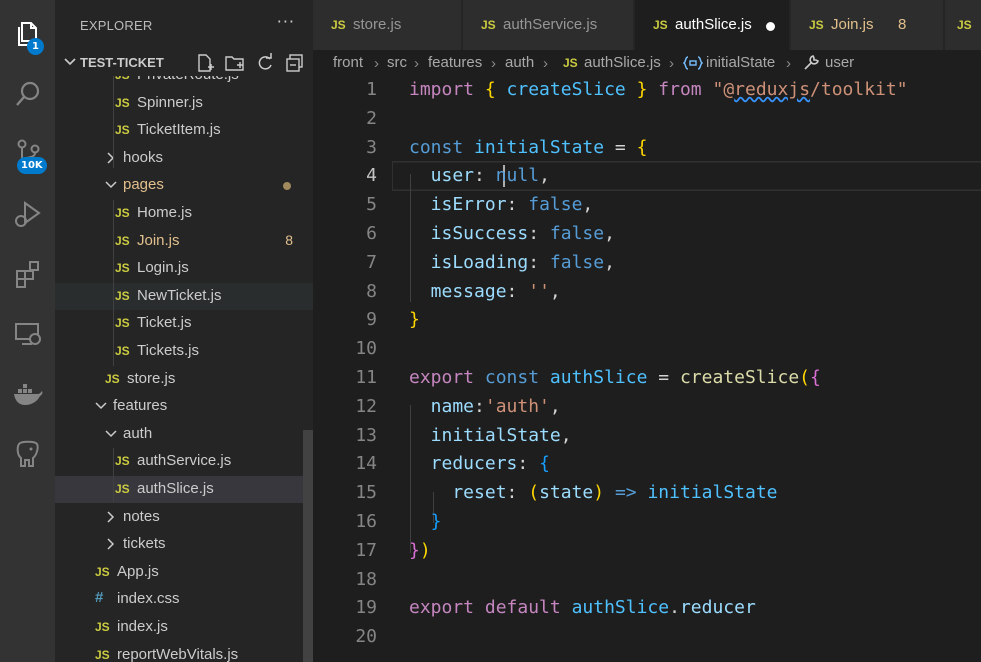  What do you see at coordinates (27, 94) in the screenshot?
I see `activity-search` at bounding box center [27, 94].